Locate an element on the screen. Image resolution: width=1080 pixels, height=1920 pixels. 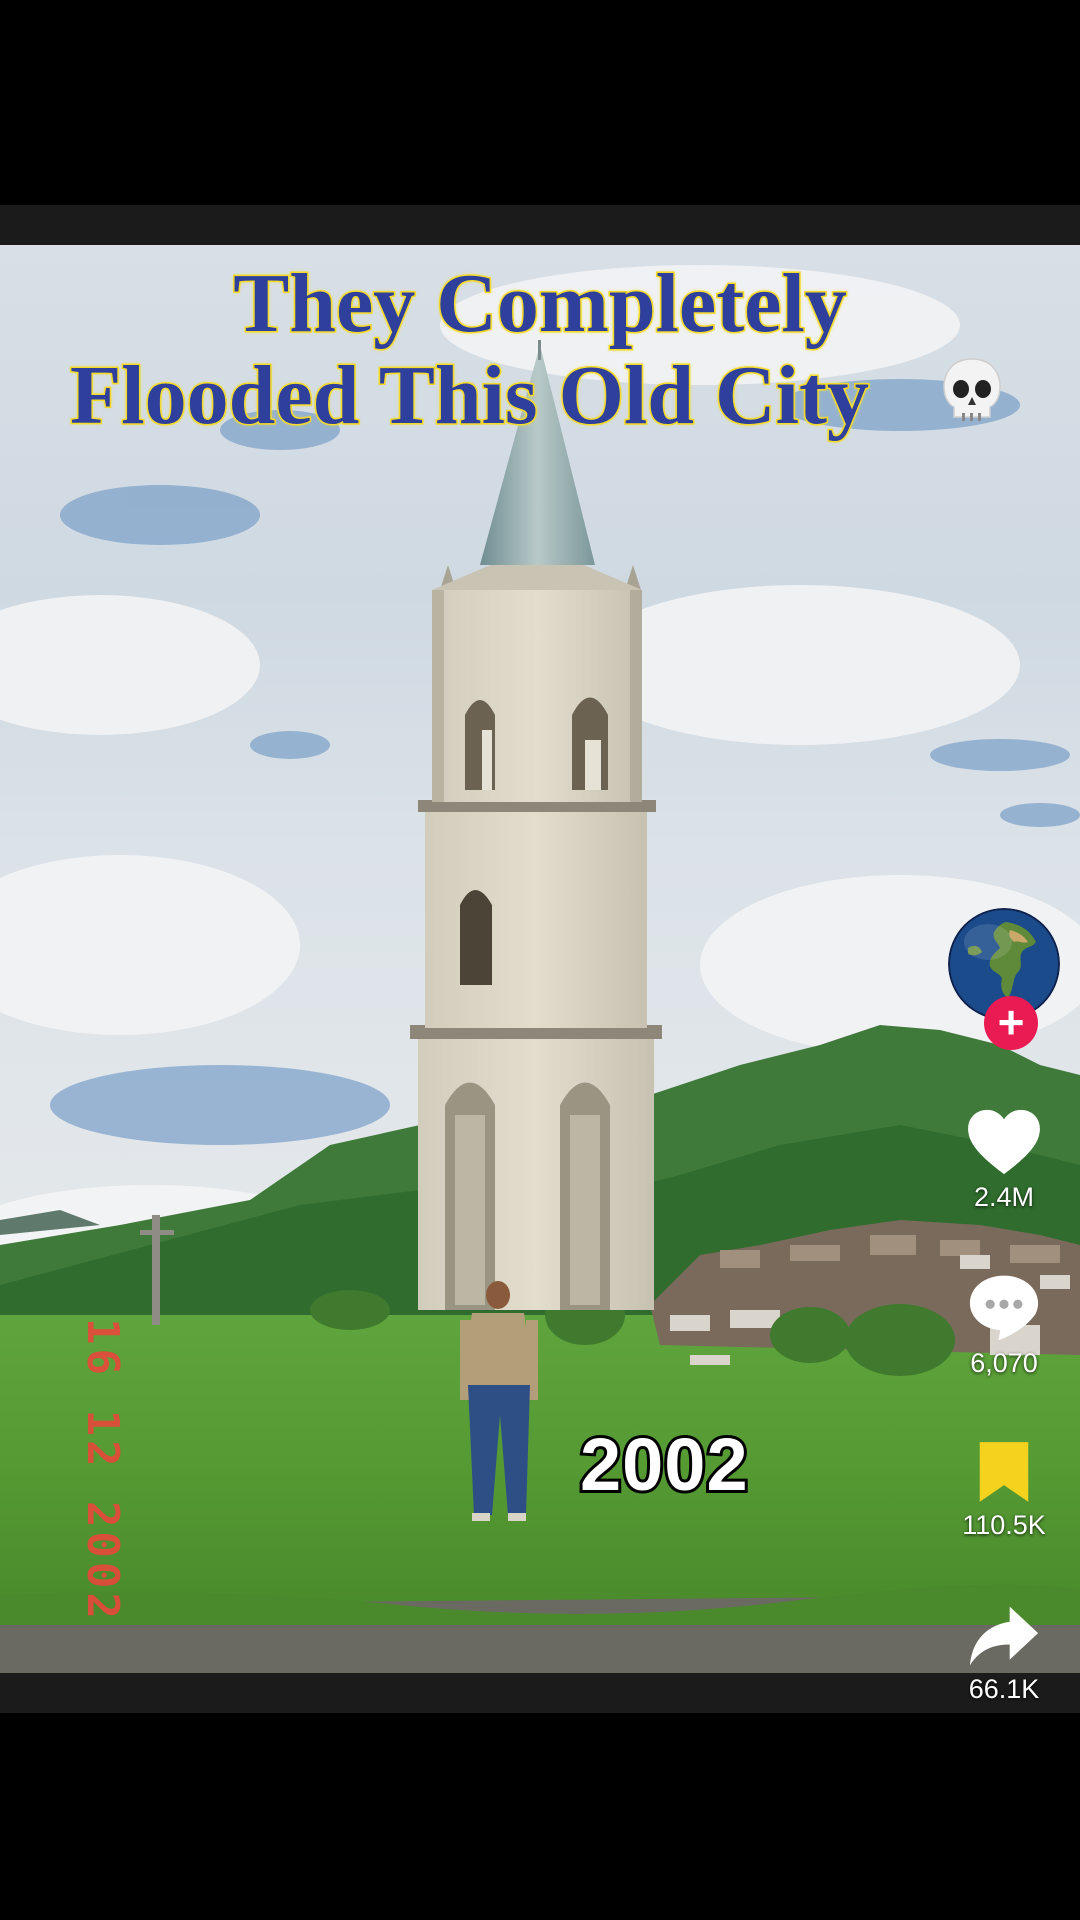
bookmark-button: 110.5K is located at coordinates (1004, 1490).